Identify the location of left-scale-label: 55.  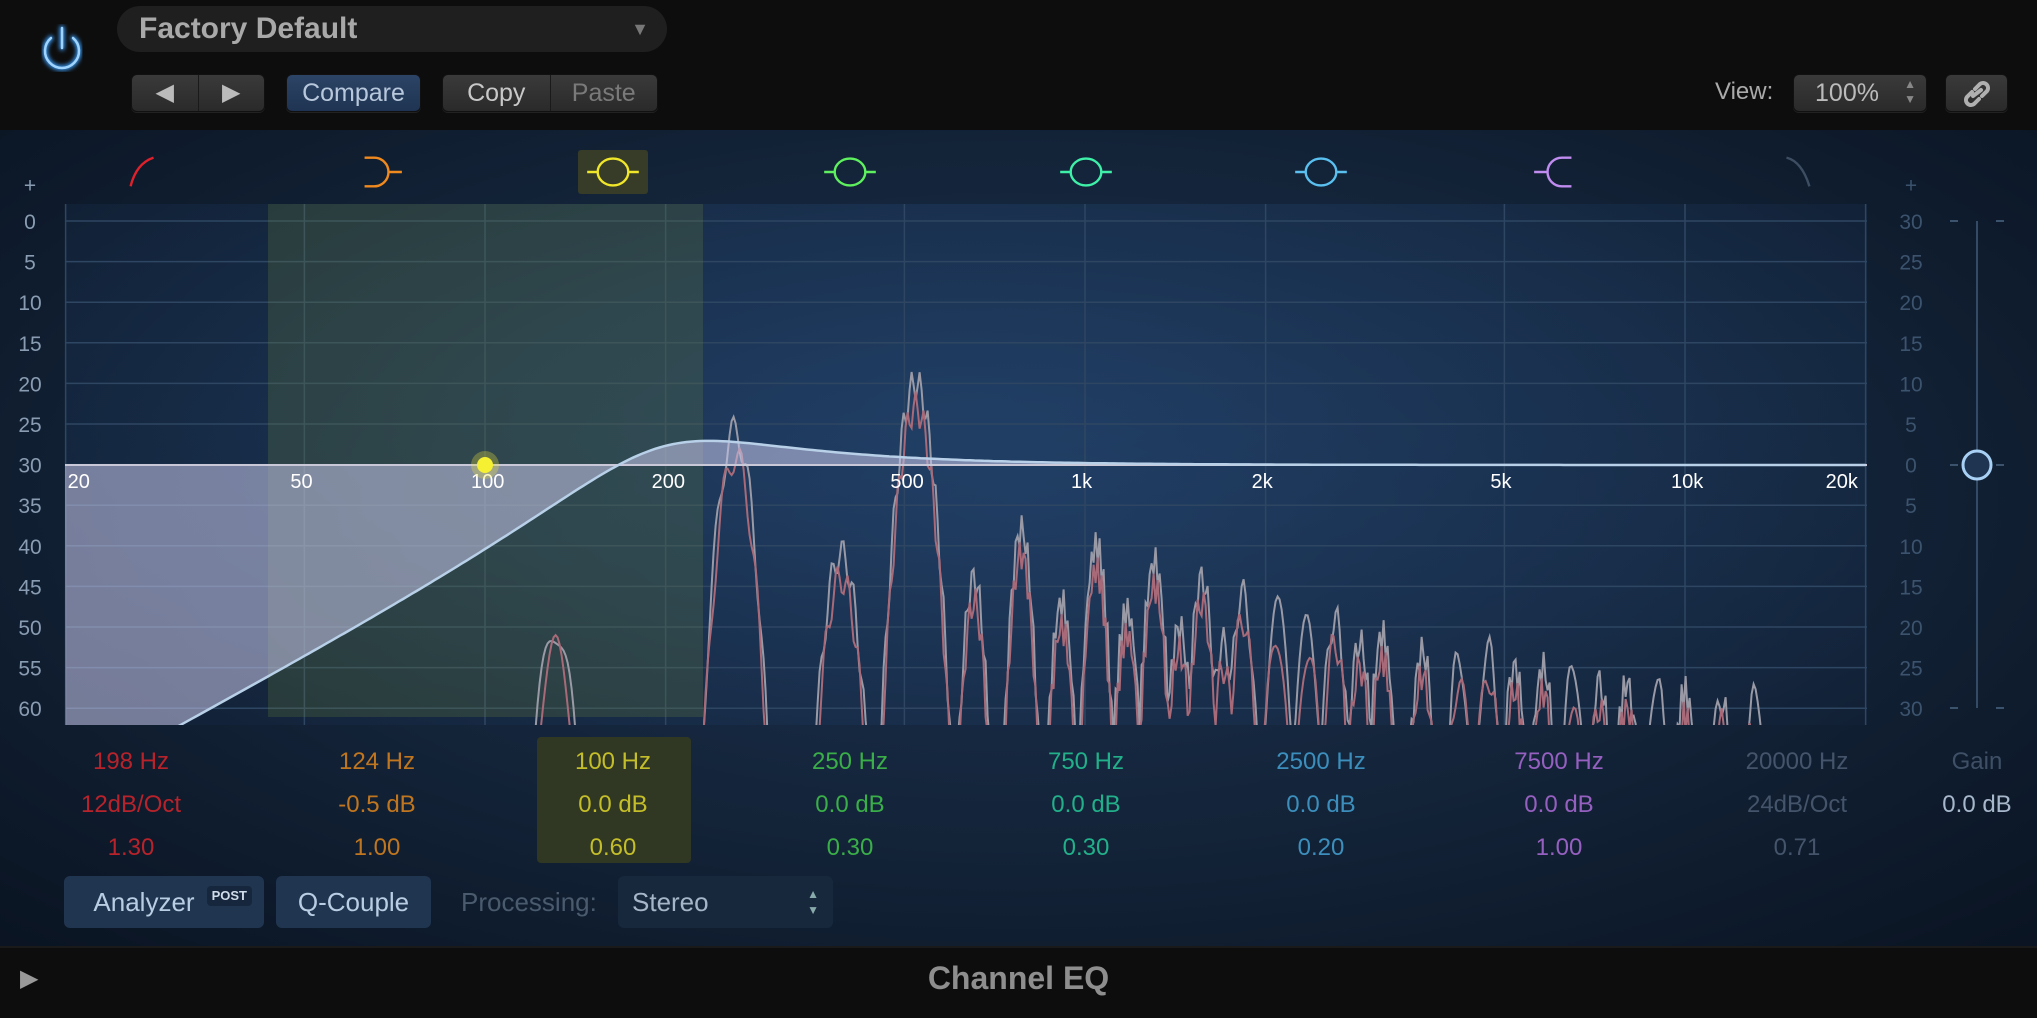
(29, 669).